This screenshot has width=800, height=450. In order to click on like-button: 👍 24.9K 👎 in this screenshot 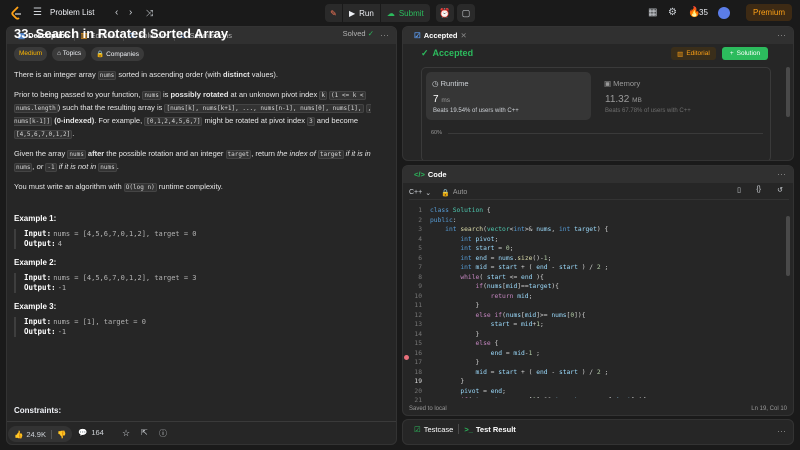, I will do `click(40, 434)`.